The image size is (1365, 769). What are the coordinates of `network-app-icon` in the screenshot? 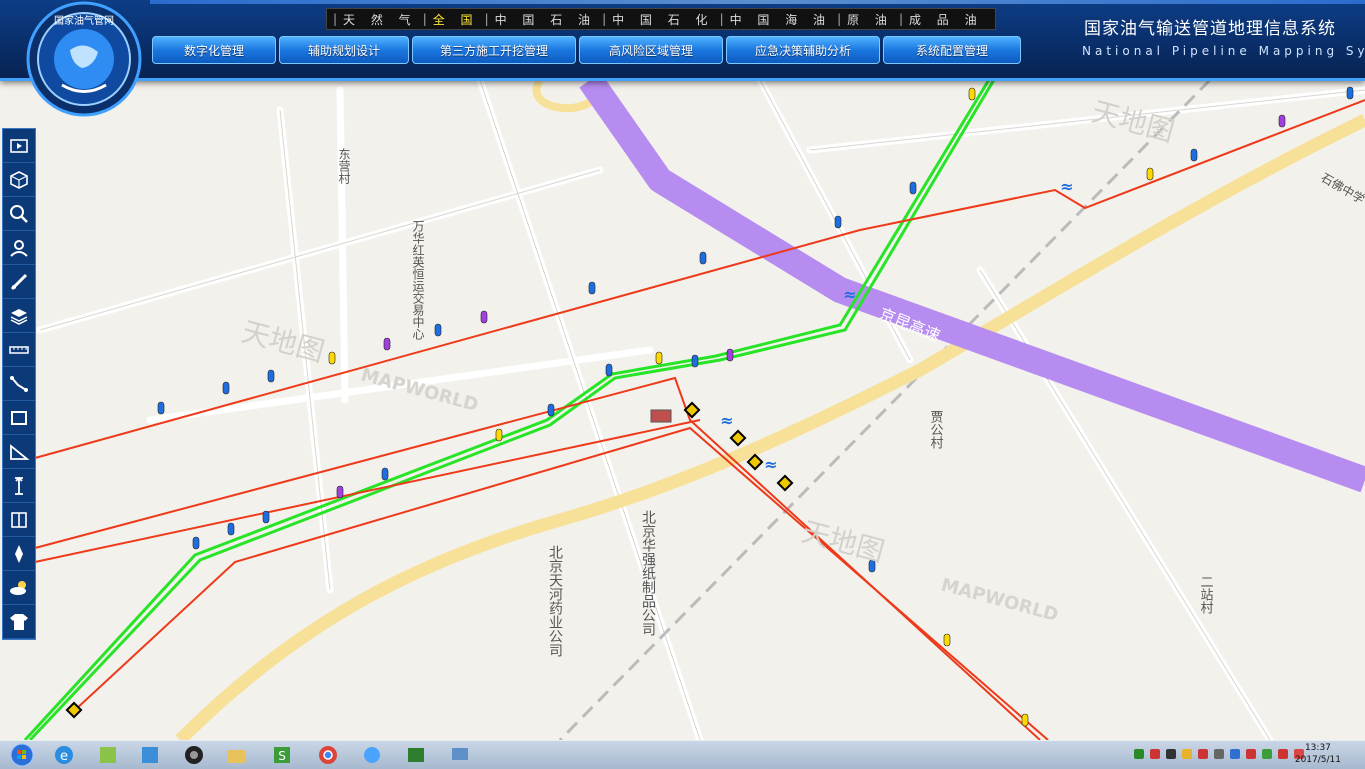 It's located at (150, 755).